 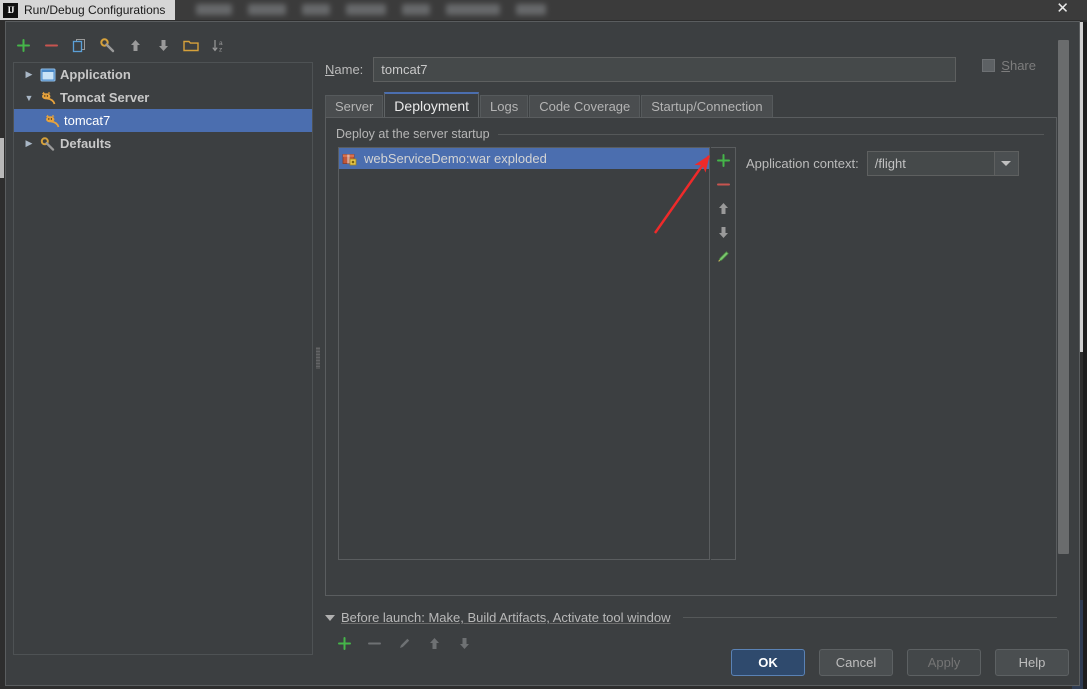 What do you see at coordinates (29, 98) in the screenshot?
I see `chevron-down-icon: ▼` at bounding box center [29, 98].